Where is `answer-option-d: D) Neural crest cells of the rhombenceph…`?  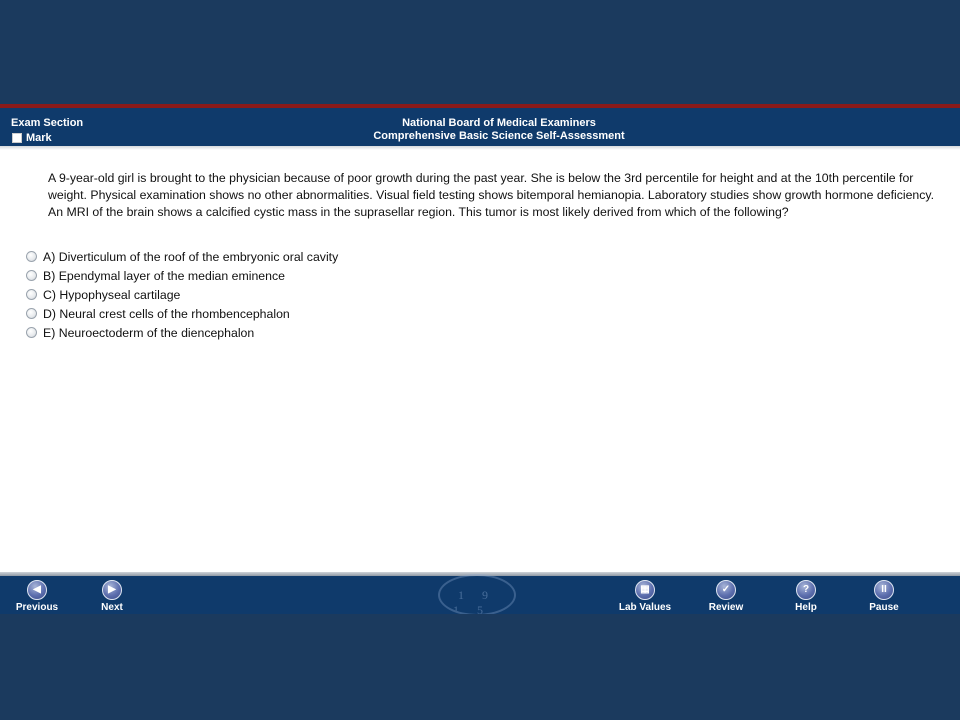
answer-option-d: D) Neural crest cells of the rhombenceph… is located at coordinates (182, 313).